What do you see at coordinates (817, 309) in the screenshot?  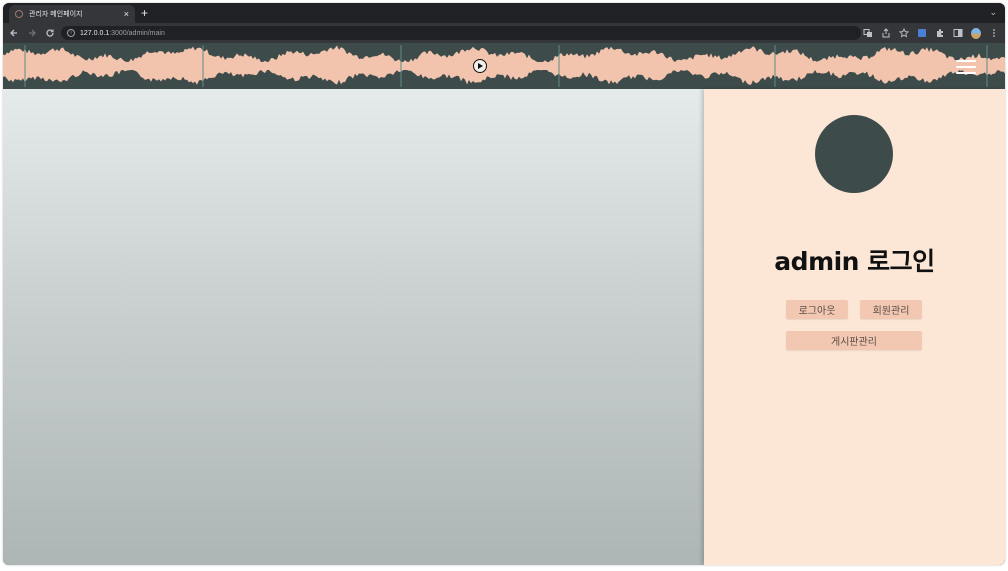 I see `logout-button: 로그아웃` at bounding box center [817, 309].